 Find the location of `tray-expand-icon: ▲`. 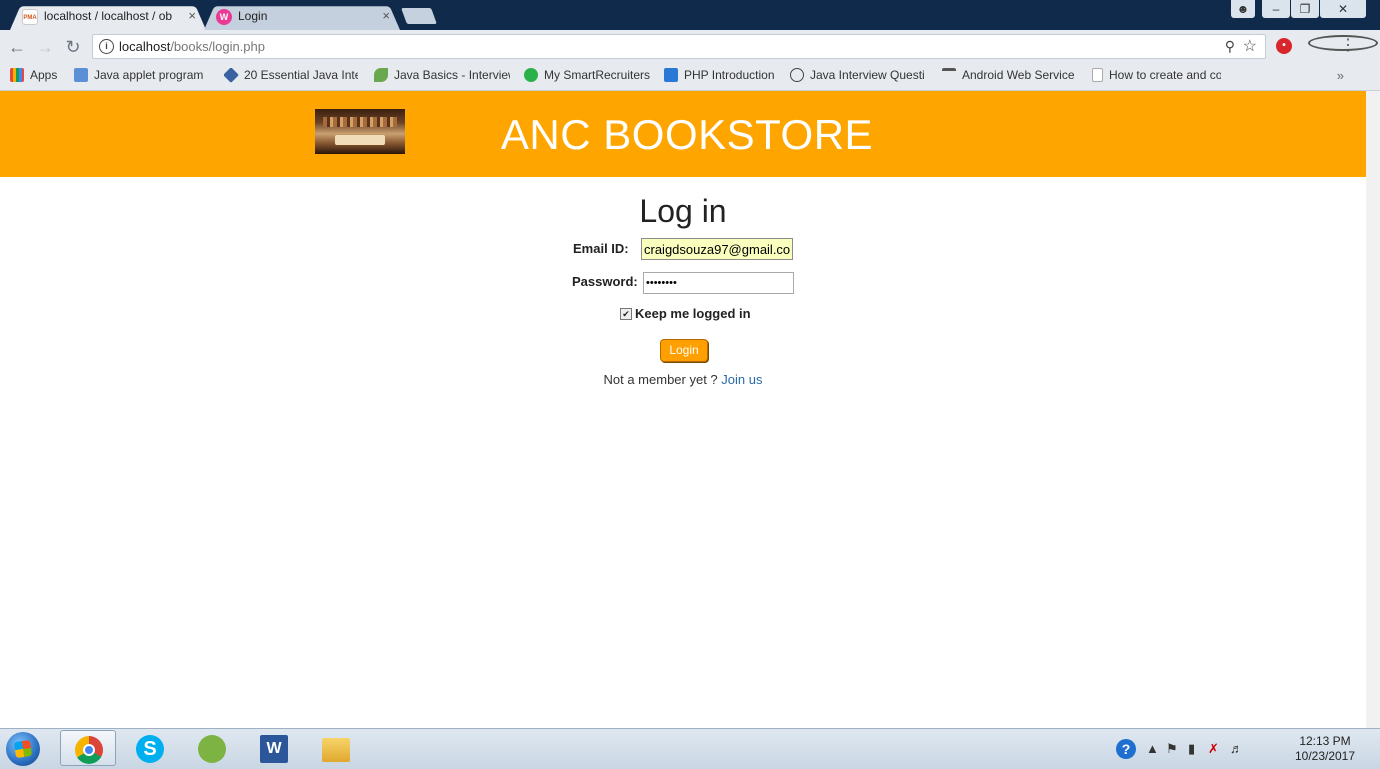

tray-expand-icon: ▲ is located at coordinates (1152, 748).